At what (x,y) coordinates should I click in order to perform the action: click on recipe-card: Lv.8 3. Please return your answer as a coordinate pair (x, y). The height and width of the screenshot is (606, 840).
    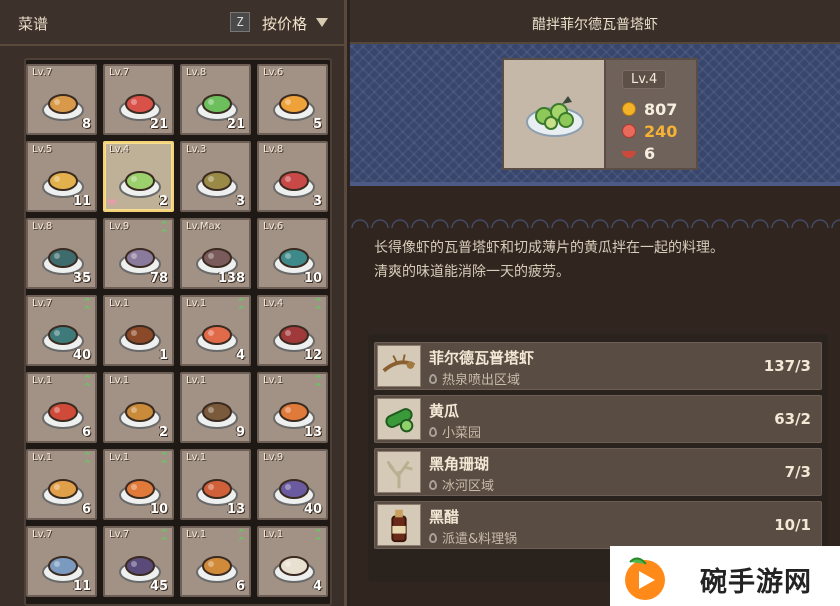
    Looking at the image, I should click on (292, 176).